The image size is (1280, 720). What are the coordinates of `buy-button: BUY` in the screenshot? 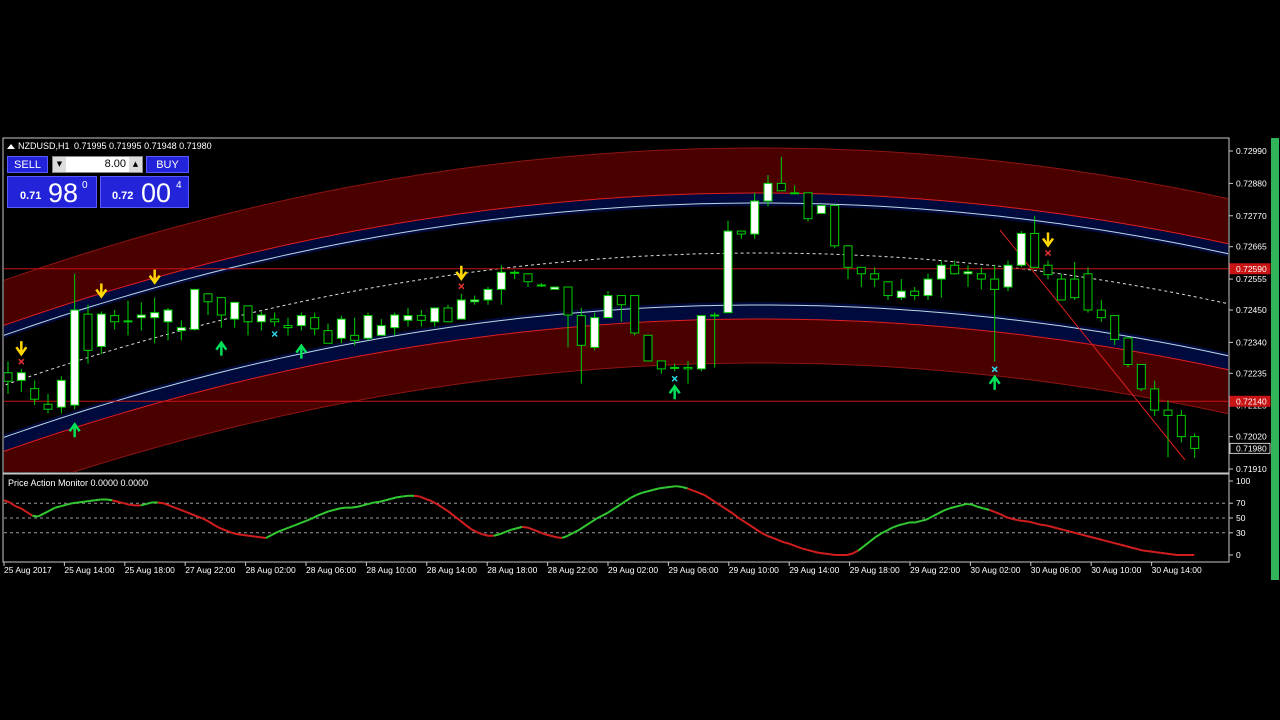 It's located at (167, 164).